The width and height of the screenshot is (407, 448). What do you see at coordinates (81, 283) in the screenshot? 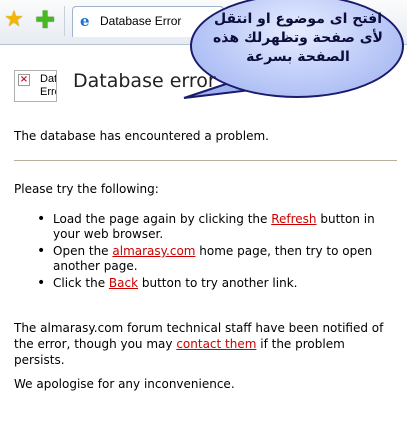
I see `item-text: Click the` at bounding box center [81, 283].